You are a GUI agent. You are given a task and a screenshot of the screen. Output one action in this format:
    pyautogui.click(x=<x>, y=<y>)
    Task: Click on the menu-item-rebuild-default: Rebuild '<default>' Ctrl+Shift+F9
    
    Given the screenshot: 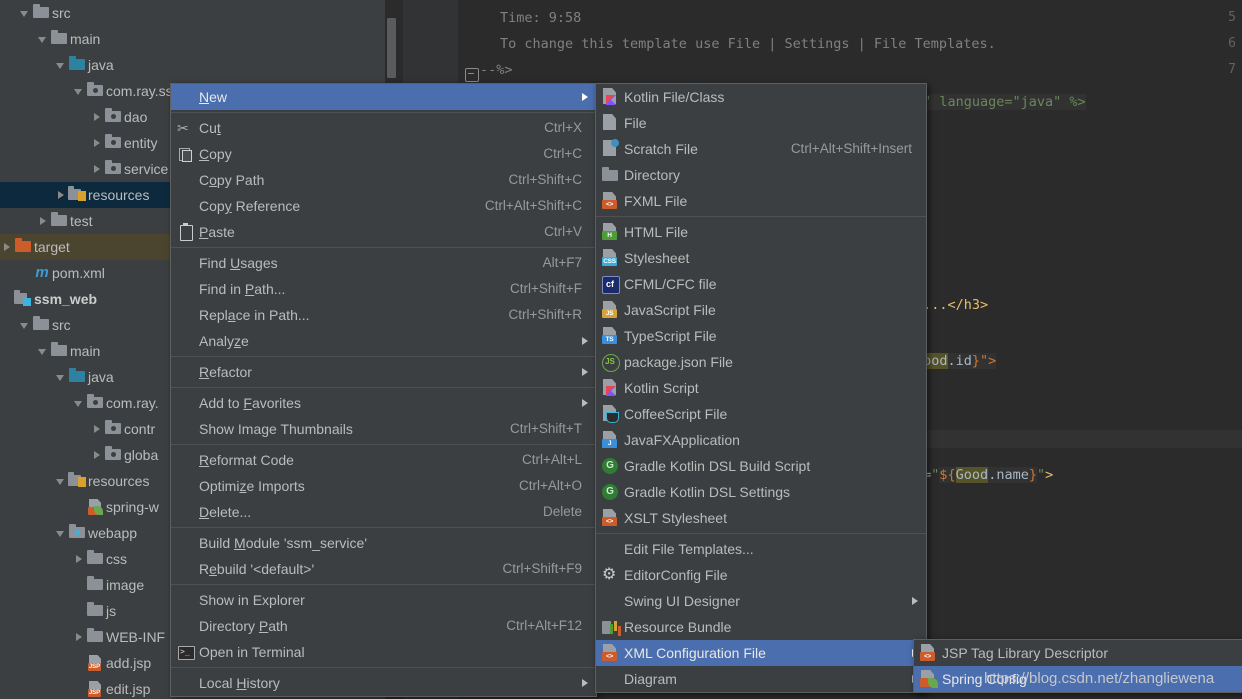 What is the action you would take?
    pyautogui.click(x=383, y=569)
    